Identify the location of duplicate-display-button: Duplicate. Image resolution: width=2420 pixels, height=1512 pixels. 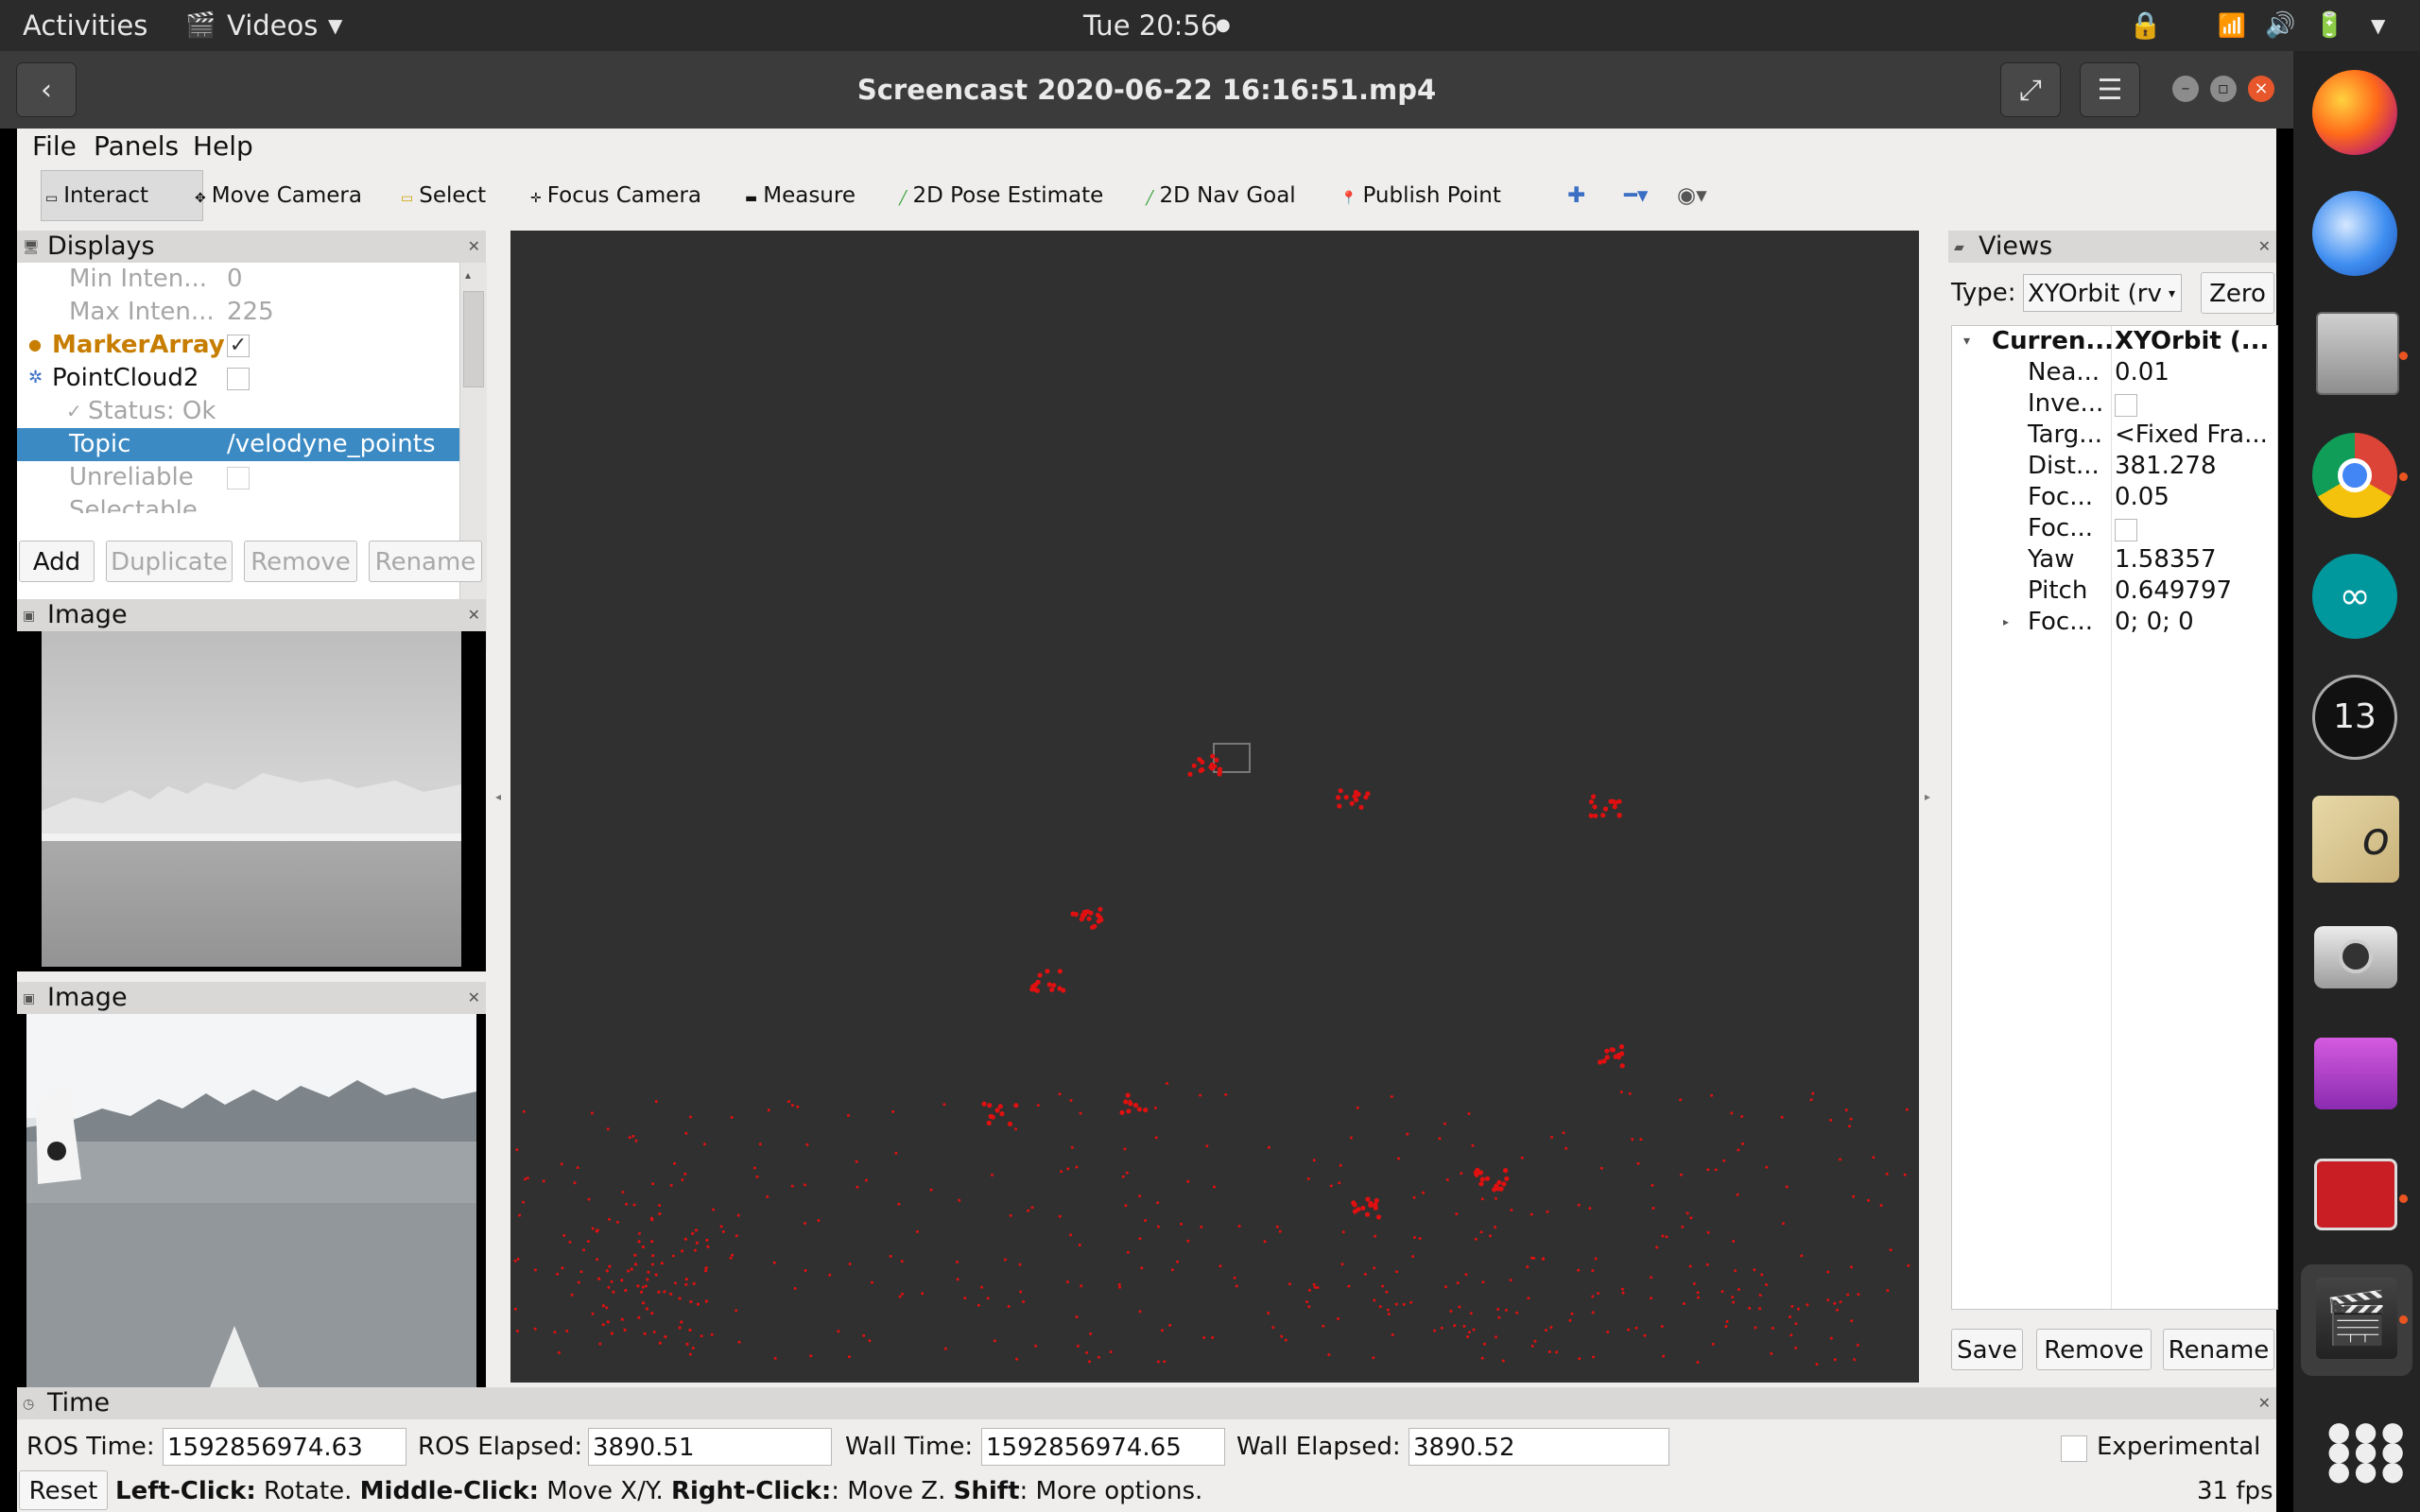
(169, 561).